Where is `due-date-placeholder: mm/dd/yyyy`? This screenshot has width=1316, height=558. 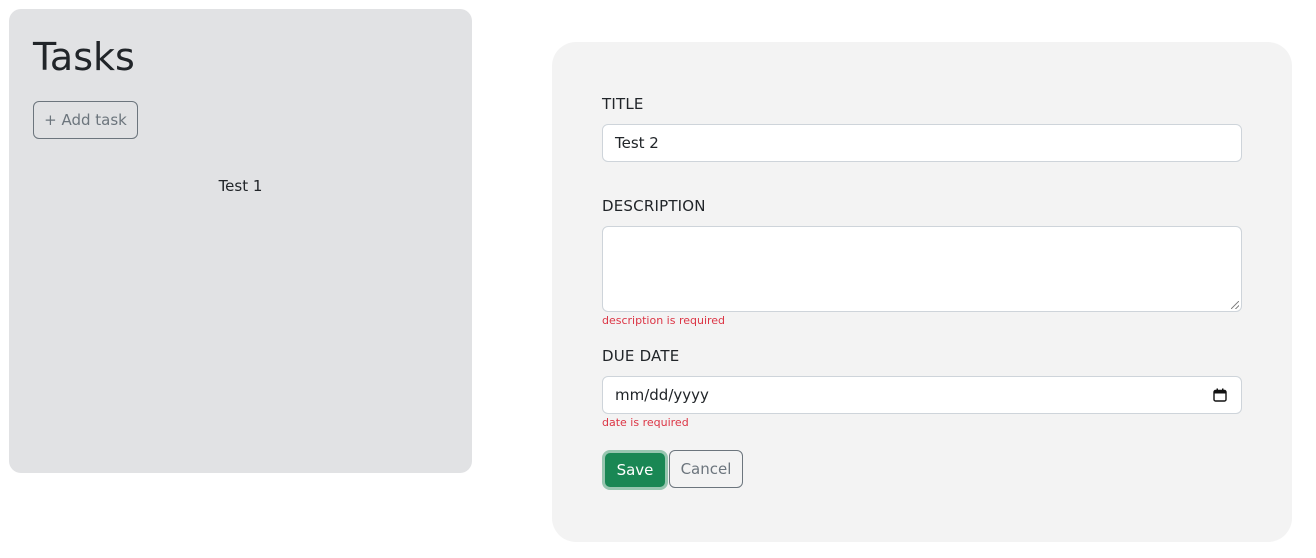
due-date-placeholder: mm/dd/yyyy is located at coordinates (662, 395).